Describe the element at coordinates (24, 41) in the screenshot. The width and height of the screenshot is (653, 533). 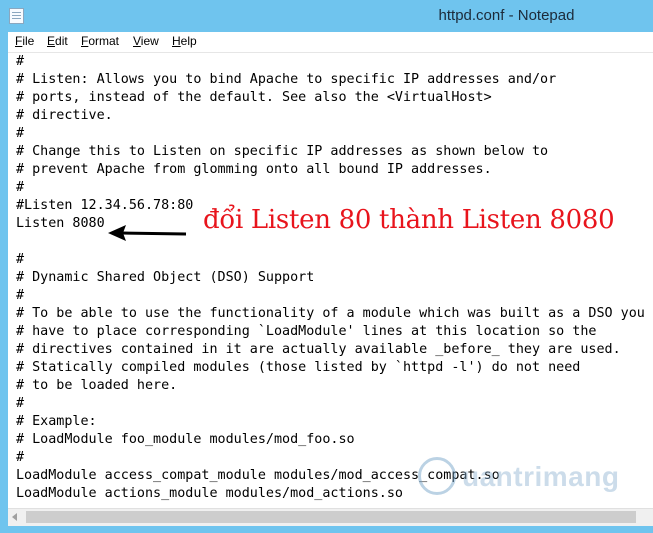
I see `menu-file: File` at that location.